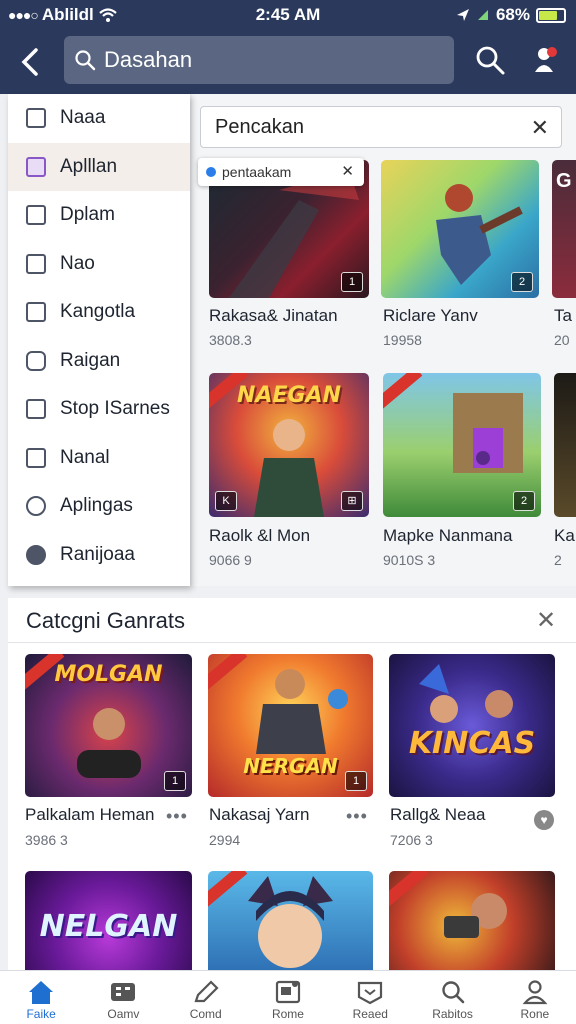  What do you see at coordinates (430, 315) in the screenshot?
I see `game-title: Riclare Yanv` at bounding box center [430, 315].